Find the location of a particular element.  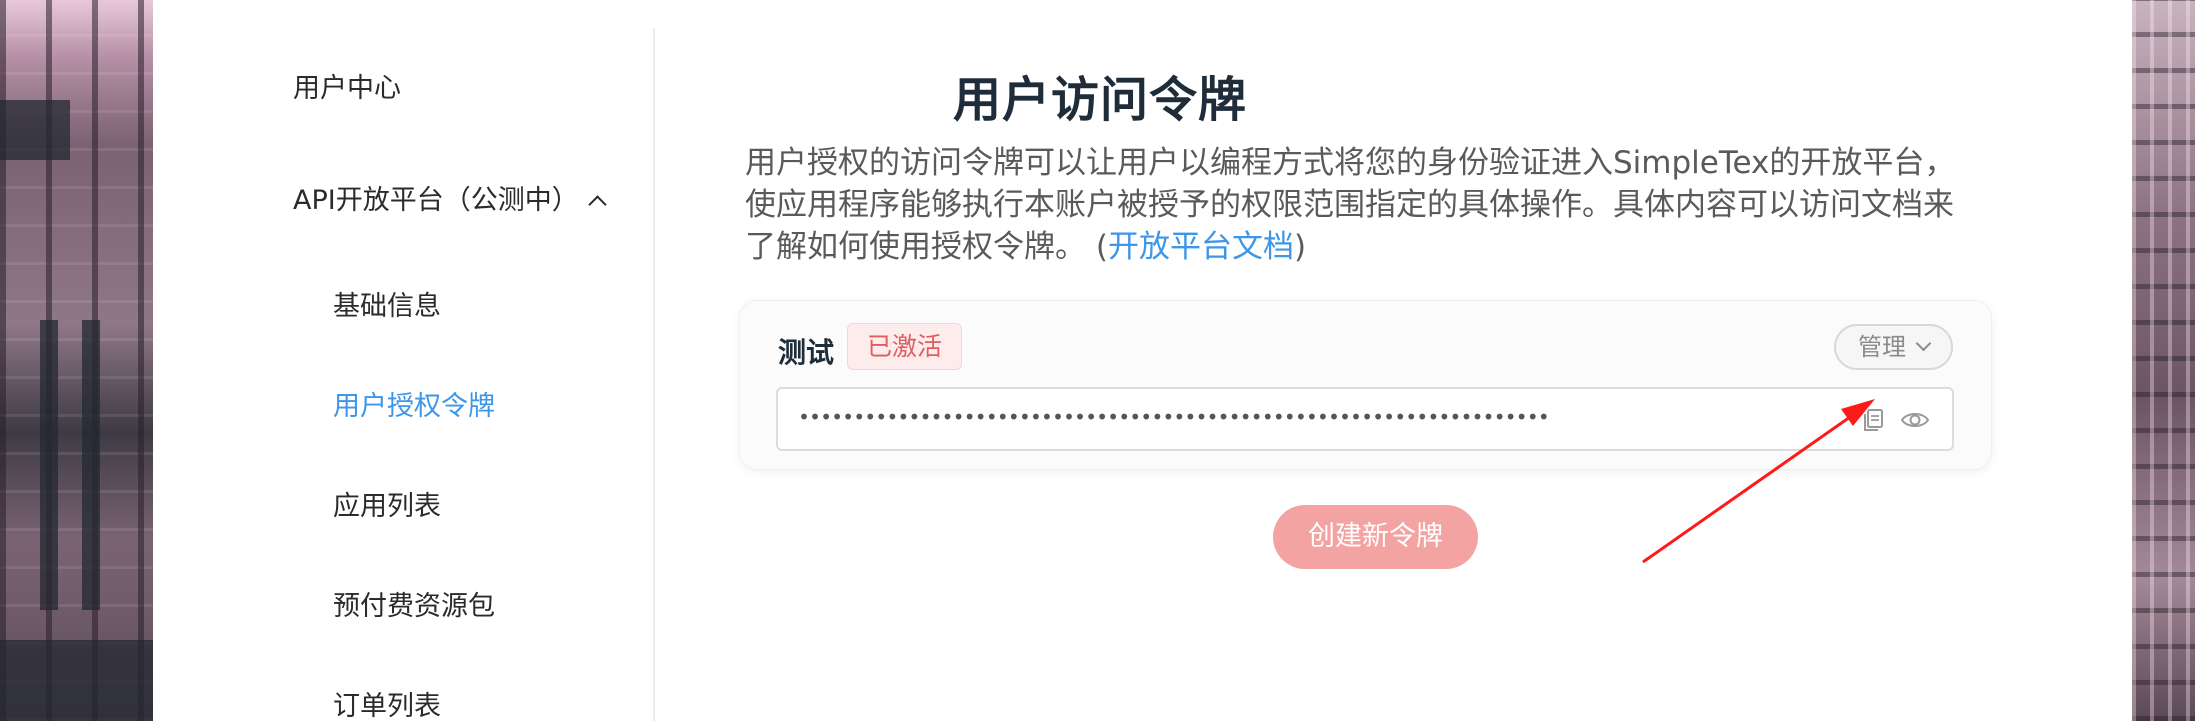

sidebar-item-prepaid-packages: 预付费资源包 is located at coordinates (414, 603).